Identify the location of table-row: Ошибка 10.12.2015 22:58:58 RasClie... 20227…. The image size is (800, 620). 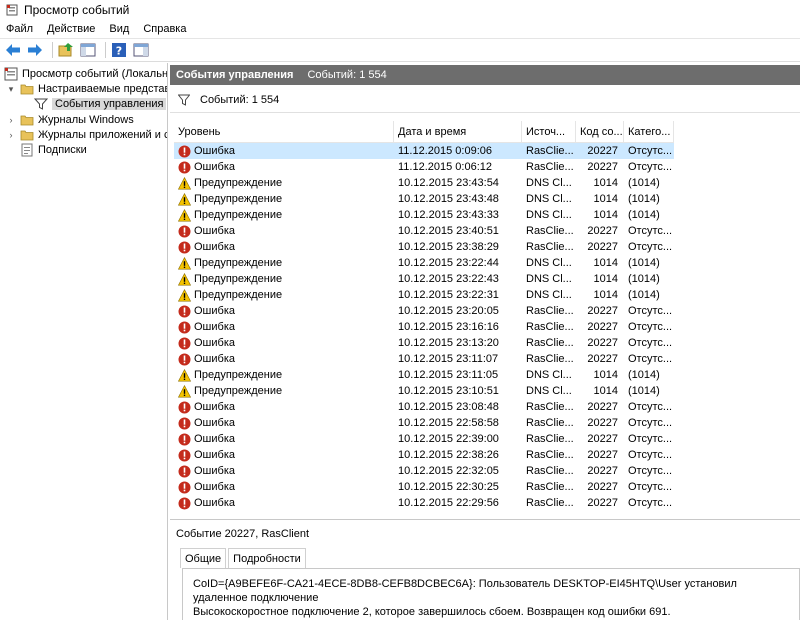
(424, 423).